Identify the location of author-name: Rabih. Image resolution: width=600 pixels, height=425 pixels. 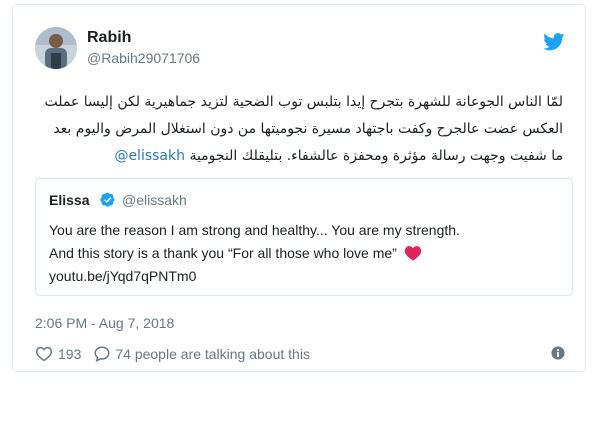
(109, 38).